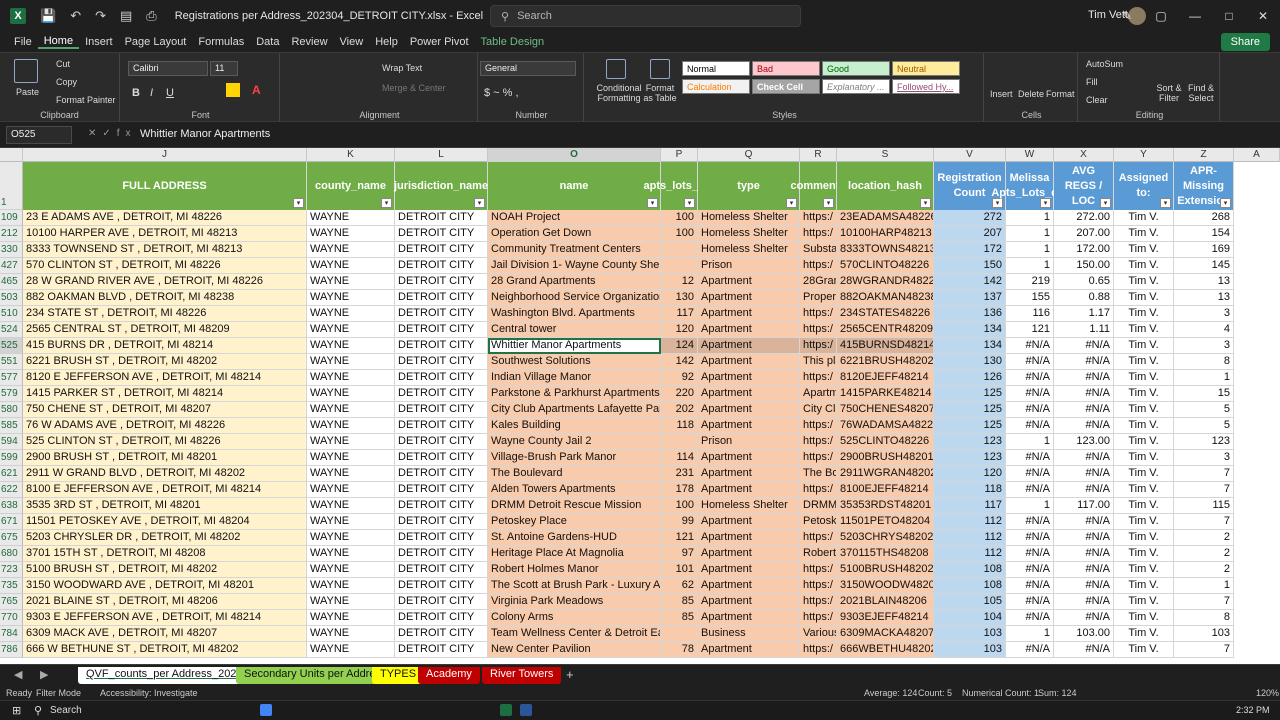 This screenshot has height=720, width=1280. Describe the element at coordinates (439, 42) in the screenshot. I see `menu-power-pivot: Power Pivot` at that location.